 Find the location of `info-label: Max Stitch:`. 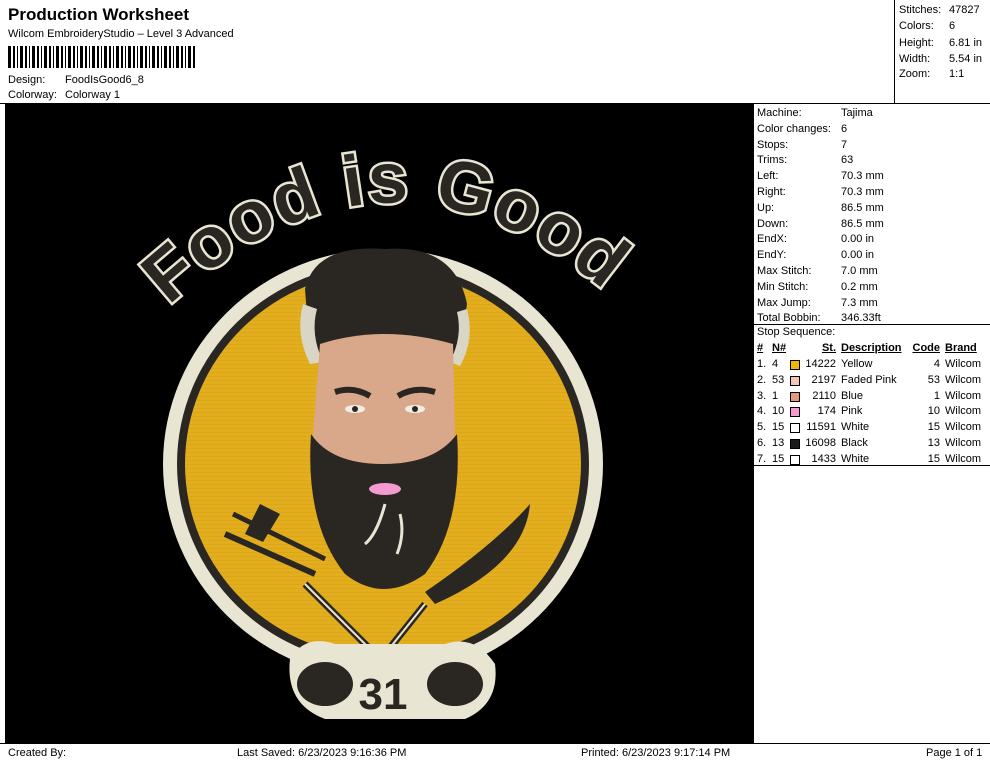

info-label: Max Stitch: is located at coordinates (784, 271).